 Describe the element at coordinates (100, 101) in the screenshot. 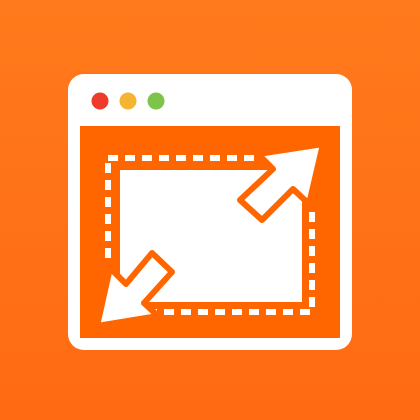

I see `close-dot-icon` at that location.